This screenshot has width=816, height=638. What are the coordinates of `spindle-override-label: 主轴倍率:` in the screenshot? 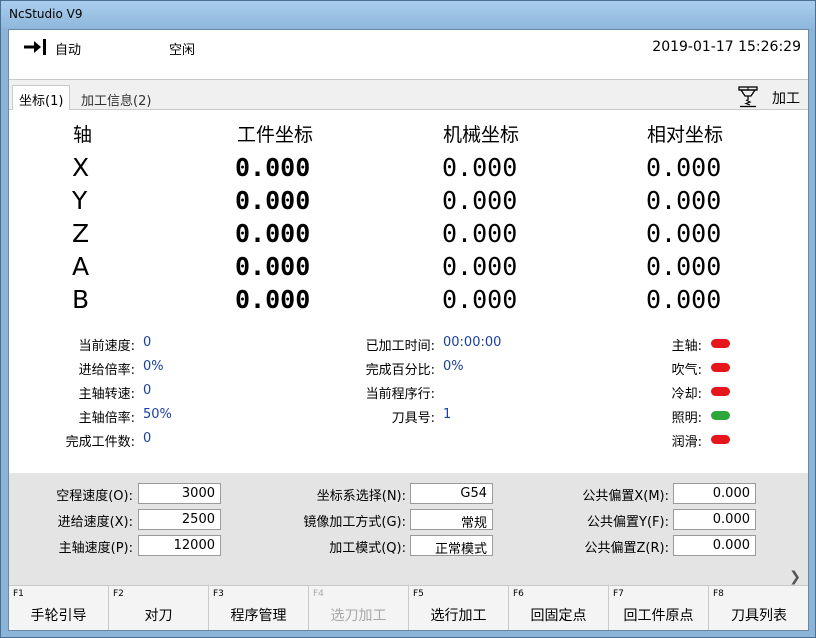 It's located at (106, 418).